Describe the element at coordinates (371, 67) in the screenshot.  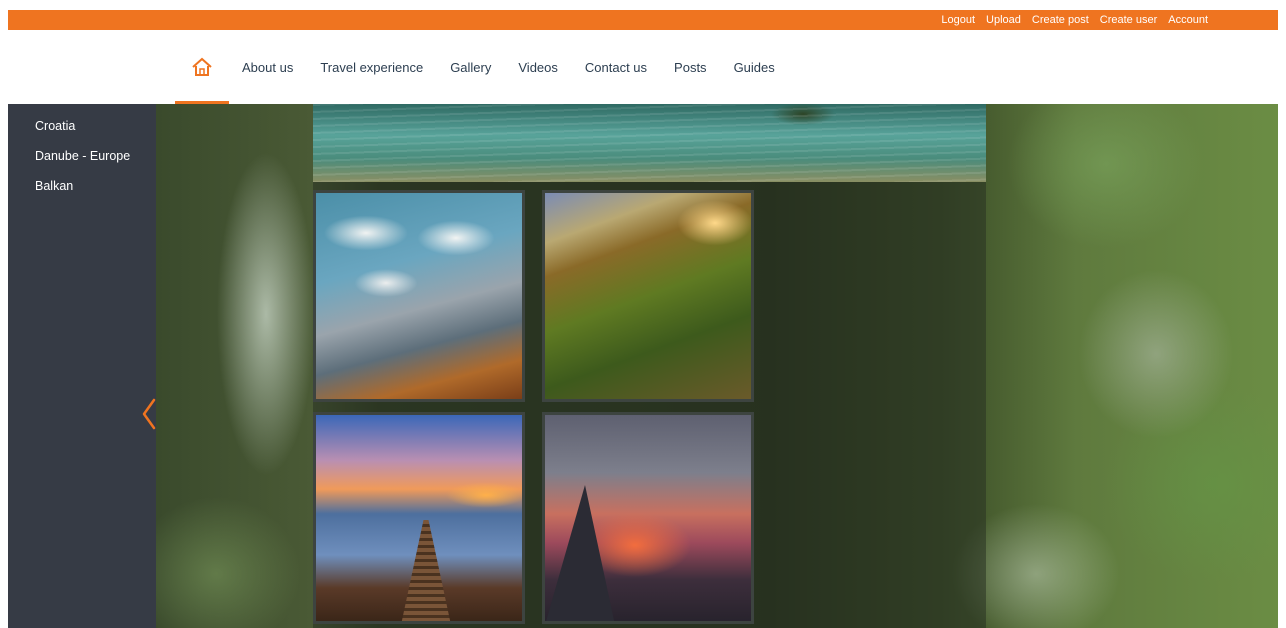
I see `nav-travel-experience: Travel experience` at that location.